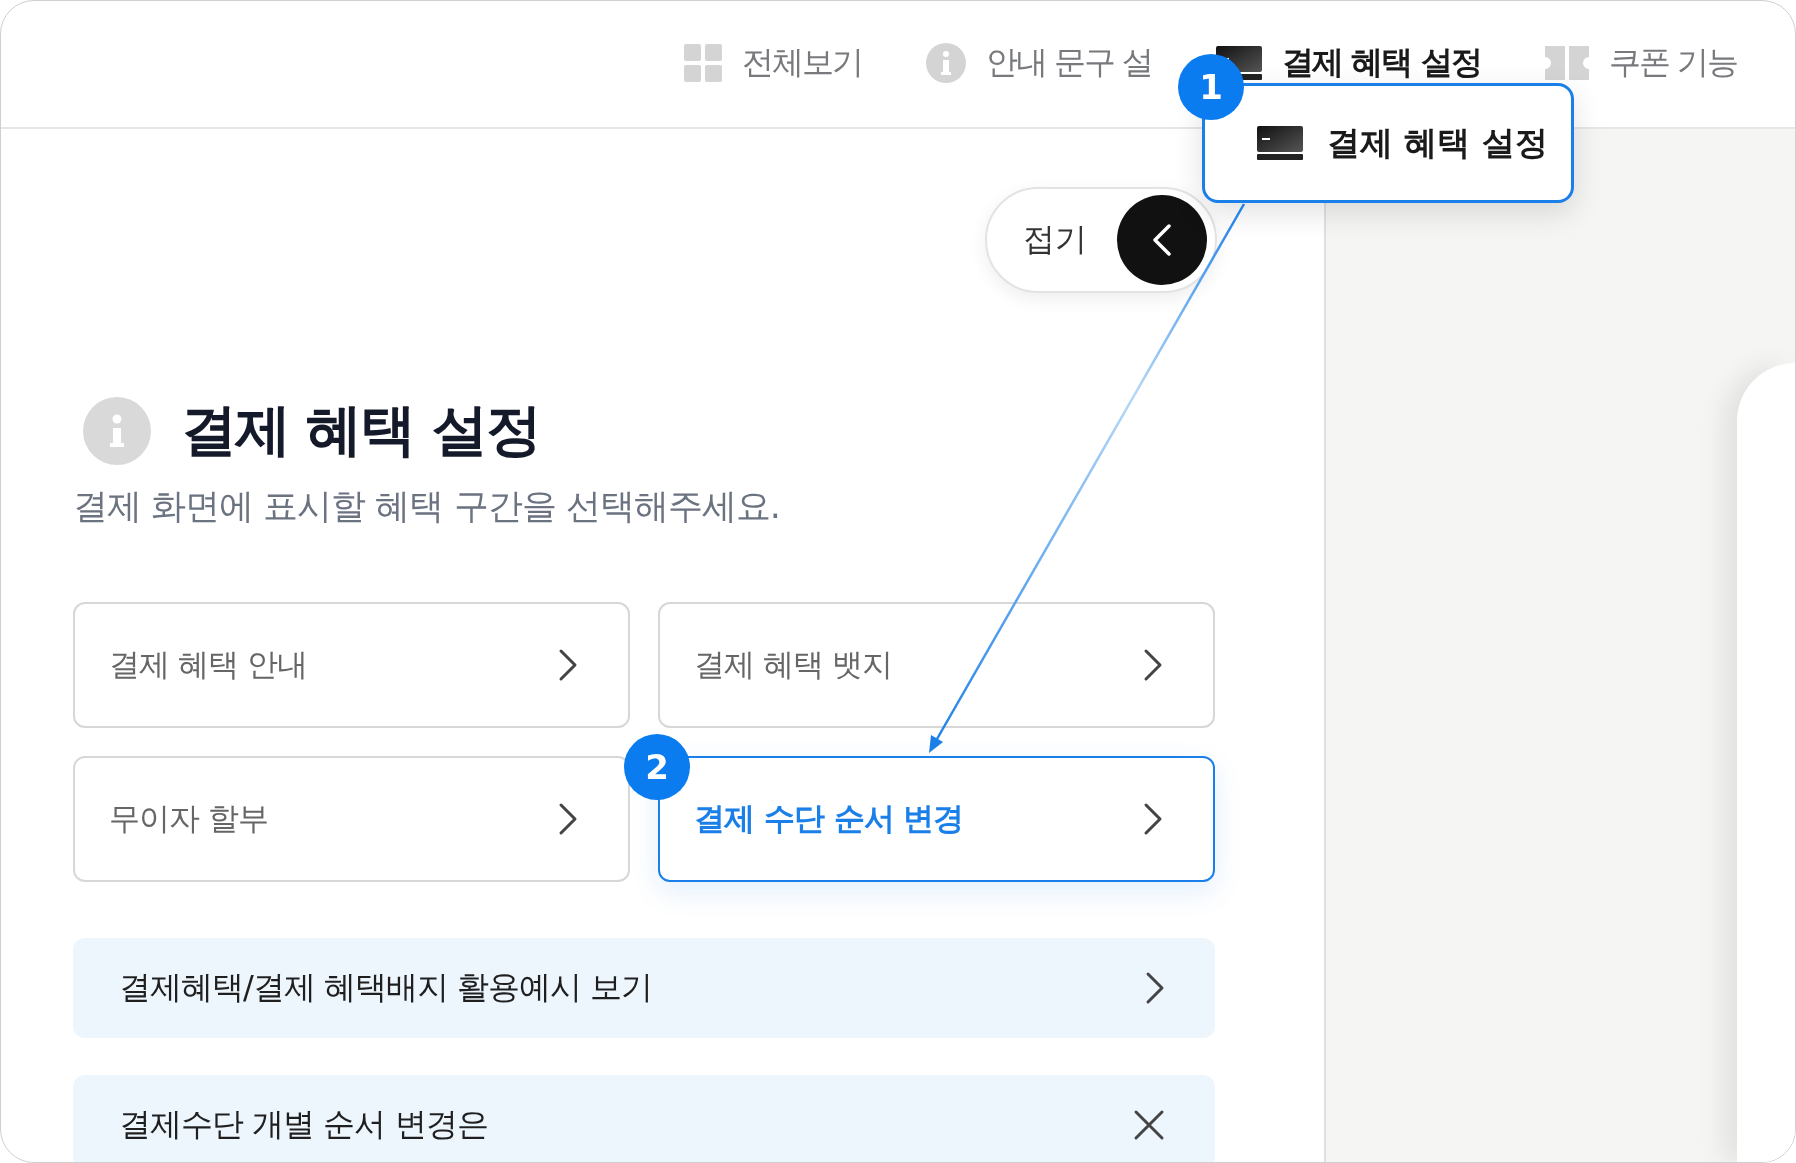 The image size is (1796, 1163). Describe the element at coordinates (427, 506) in the screenshot. I see `page-subtitle: 결제 화면에 표시할 혜택 구간을 선택해주세요.` at that location.